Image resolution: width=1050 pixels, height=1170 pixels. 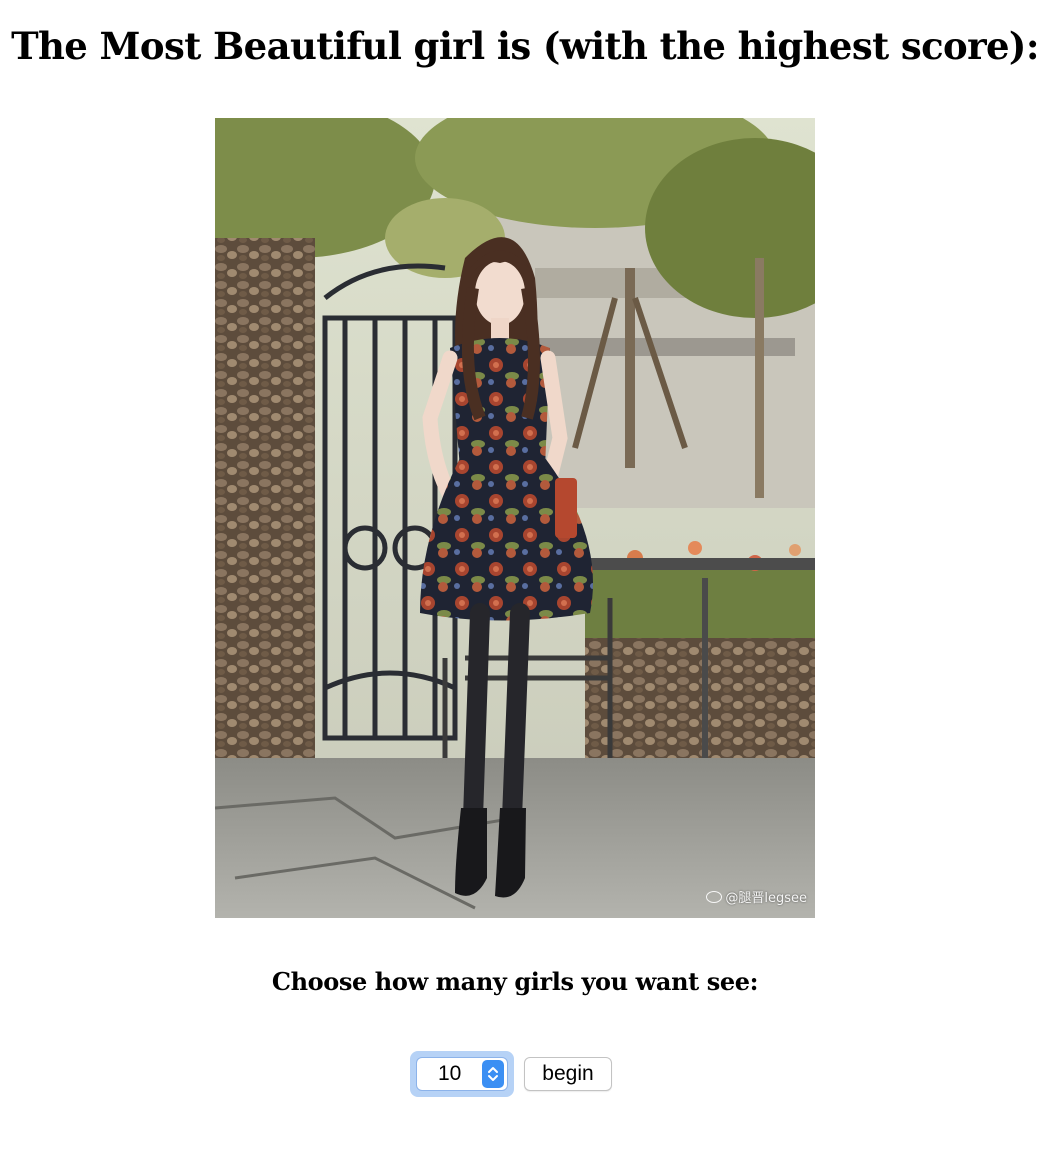 I want to click on begin-button: begin, so click(x=568, y=1074).